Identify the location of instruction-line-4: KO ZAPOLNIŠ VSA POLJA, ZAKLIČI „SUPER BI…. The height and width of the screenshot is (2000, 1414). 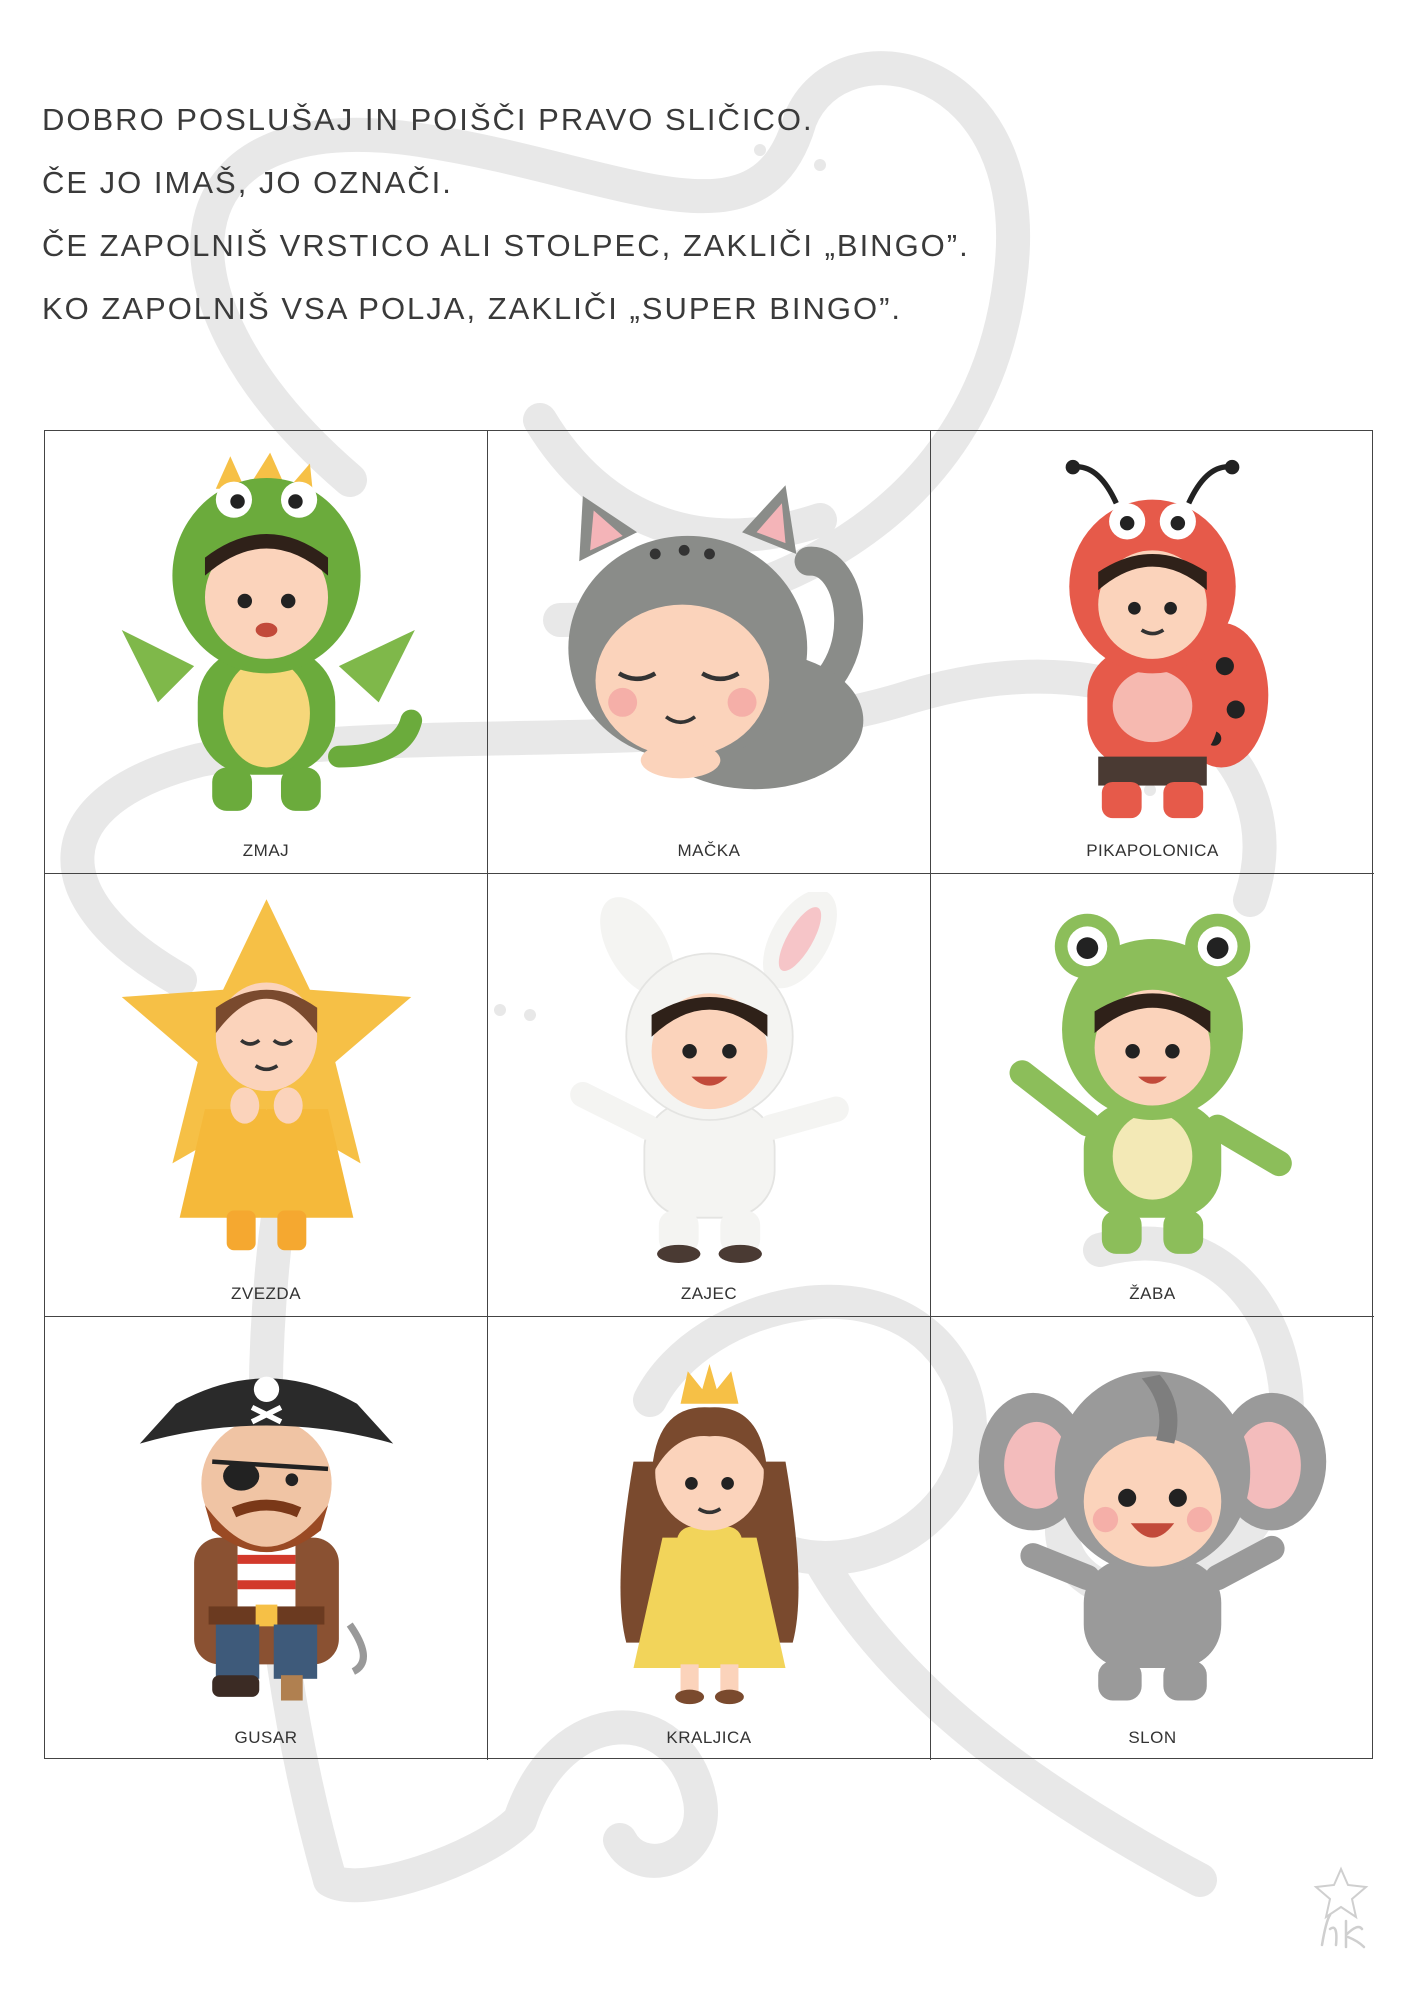
(472, 308).